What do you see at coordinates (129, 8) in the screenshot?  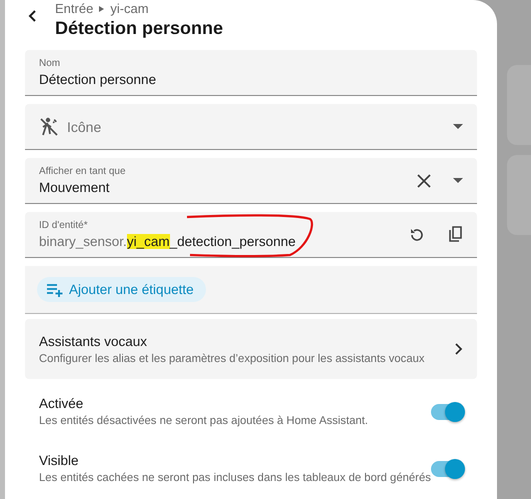 I see `breadcrumb-item: yi-cam` at bounding box center [129, 8].